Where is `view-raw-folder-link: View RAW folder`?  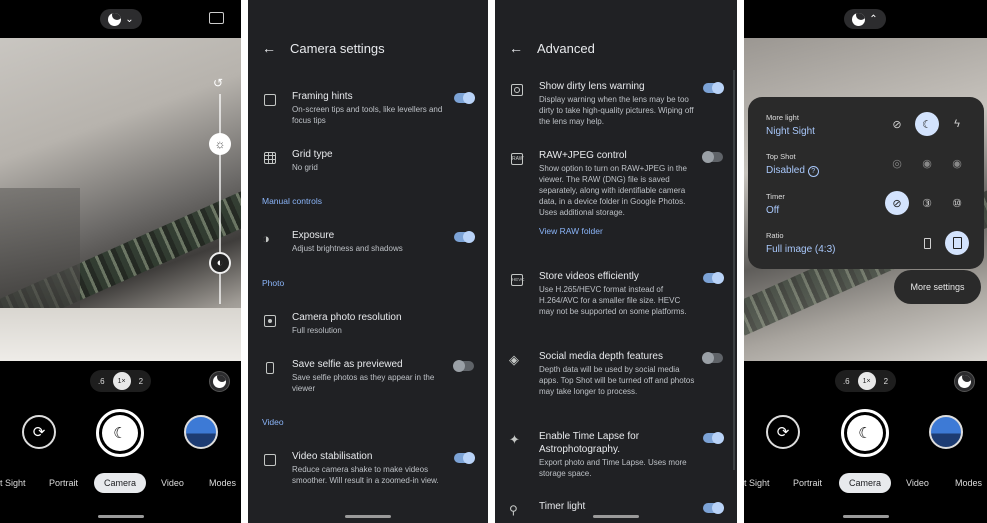
view-raw-folder-link: View RAW folder is located at coordinates (618, 231).